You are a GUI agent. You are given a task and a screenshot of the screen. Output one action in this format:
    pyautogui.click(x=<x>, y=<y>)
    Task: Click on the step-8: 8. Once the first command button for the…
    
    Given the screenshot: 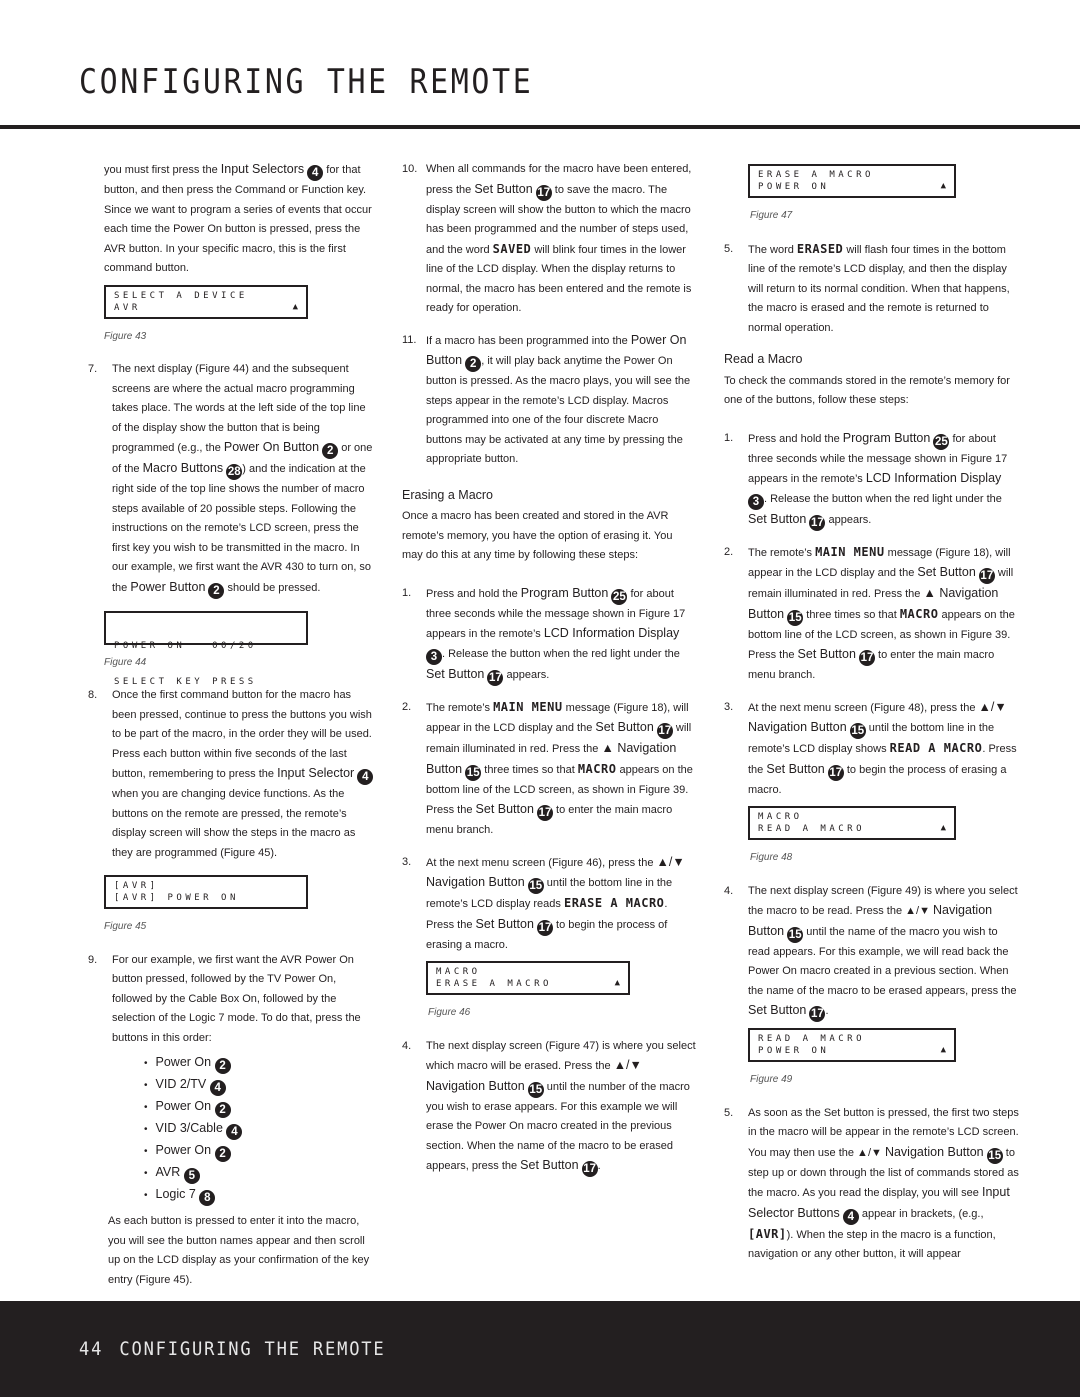 What is the action you would take?
    pyautogui.click(x=231, y=774)
    